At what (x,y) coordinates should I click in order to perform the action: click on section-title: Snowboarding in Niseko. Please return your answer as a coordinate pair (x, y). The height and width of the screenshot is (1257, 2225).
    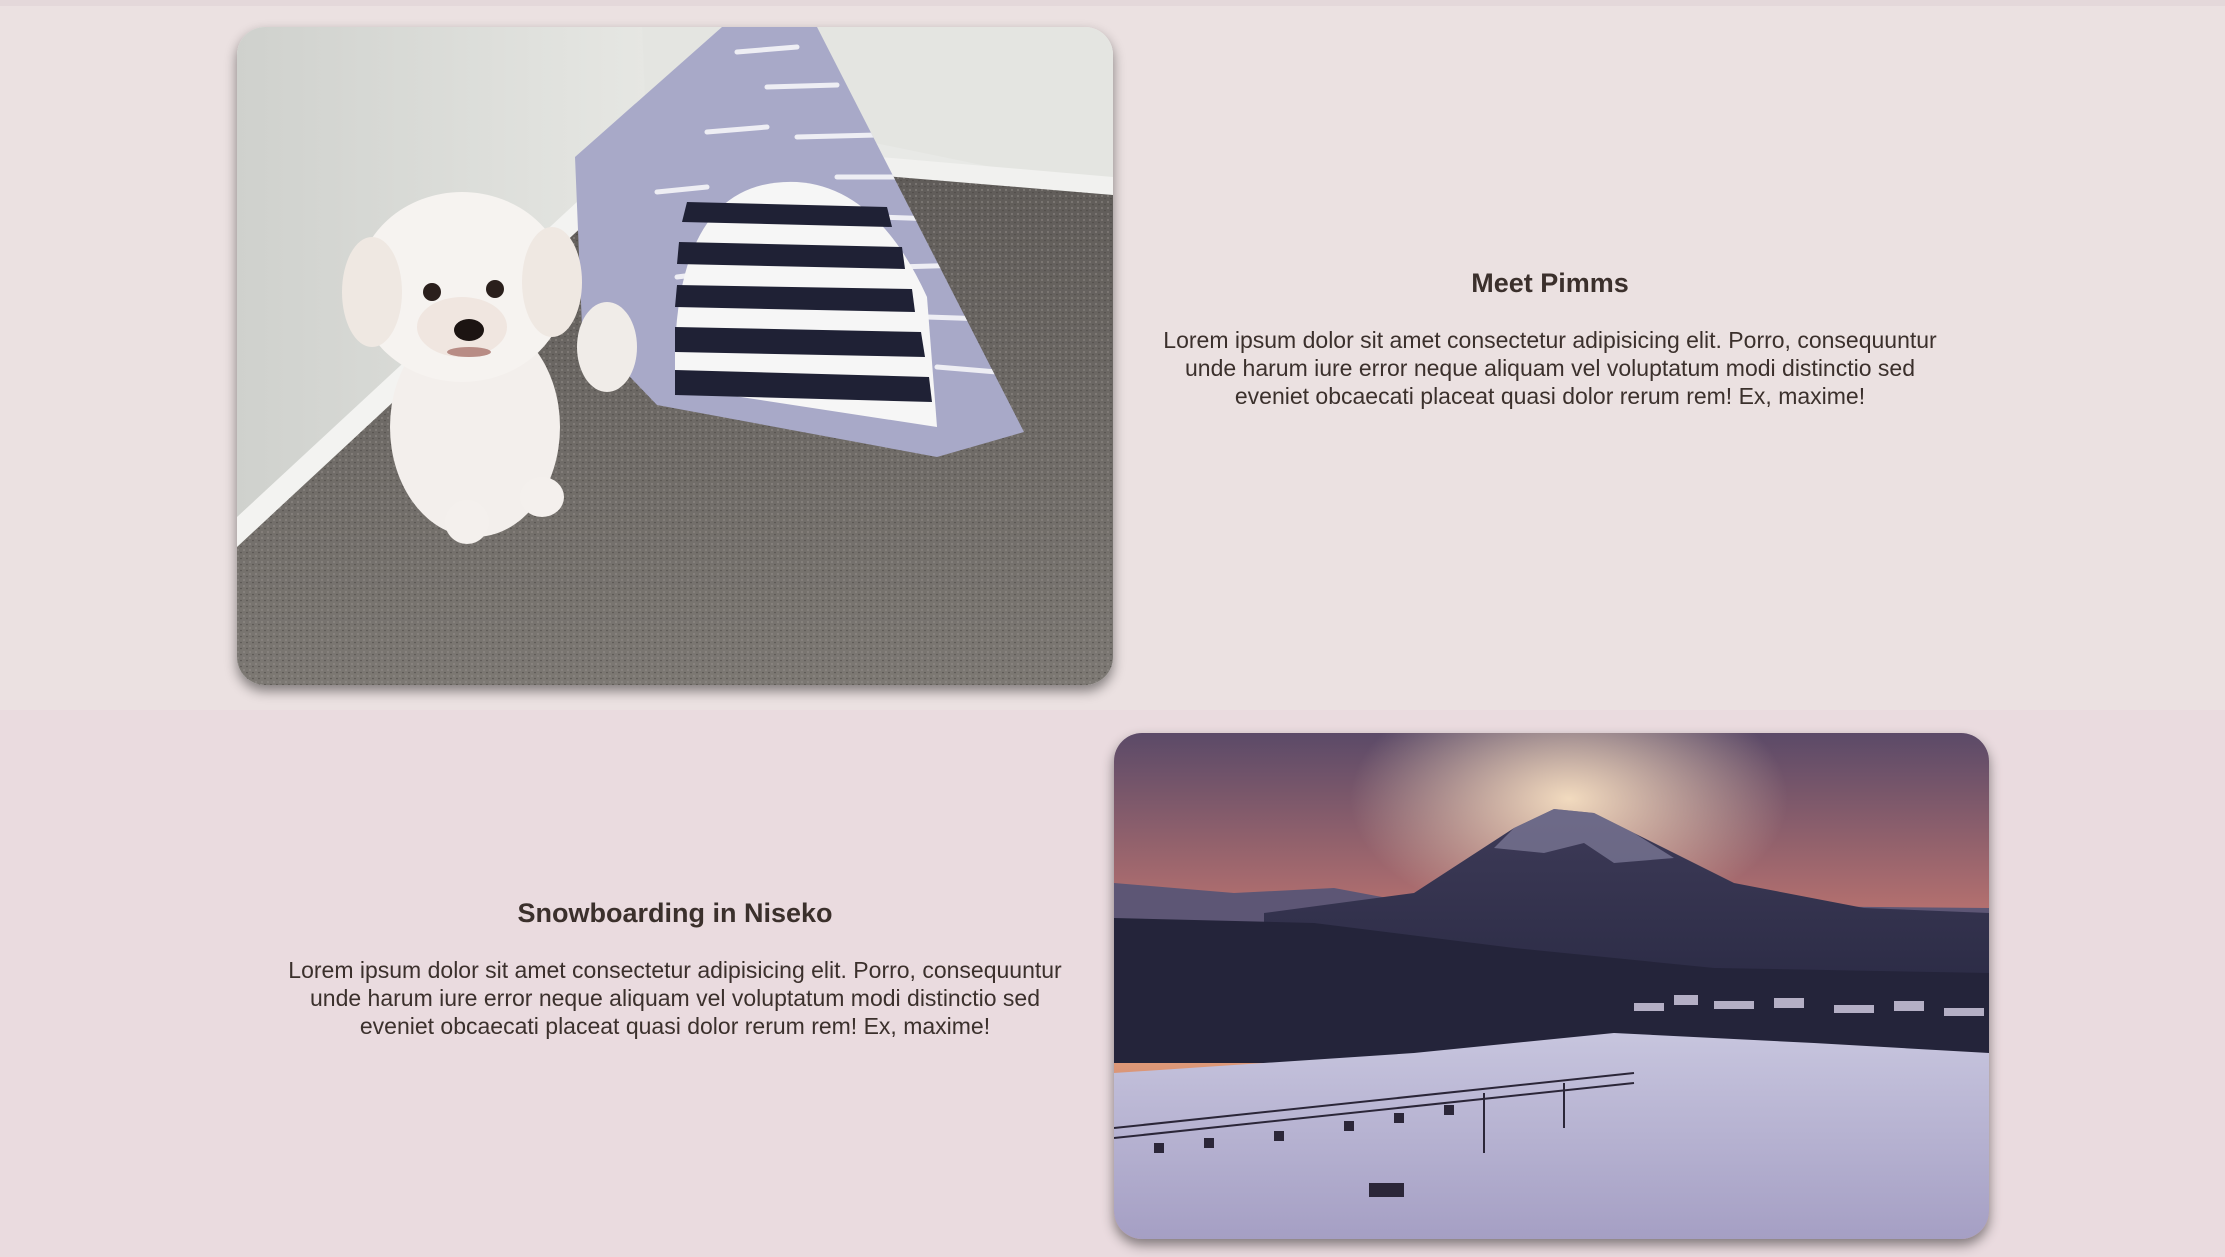
    Looking at the image, I should click on (675, 913).